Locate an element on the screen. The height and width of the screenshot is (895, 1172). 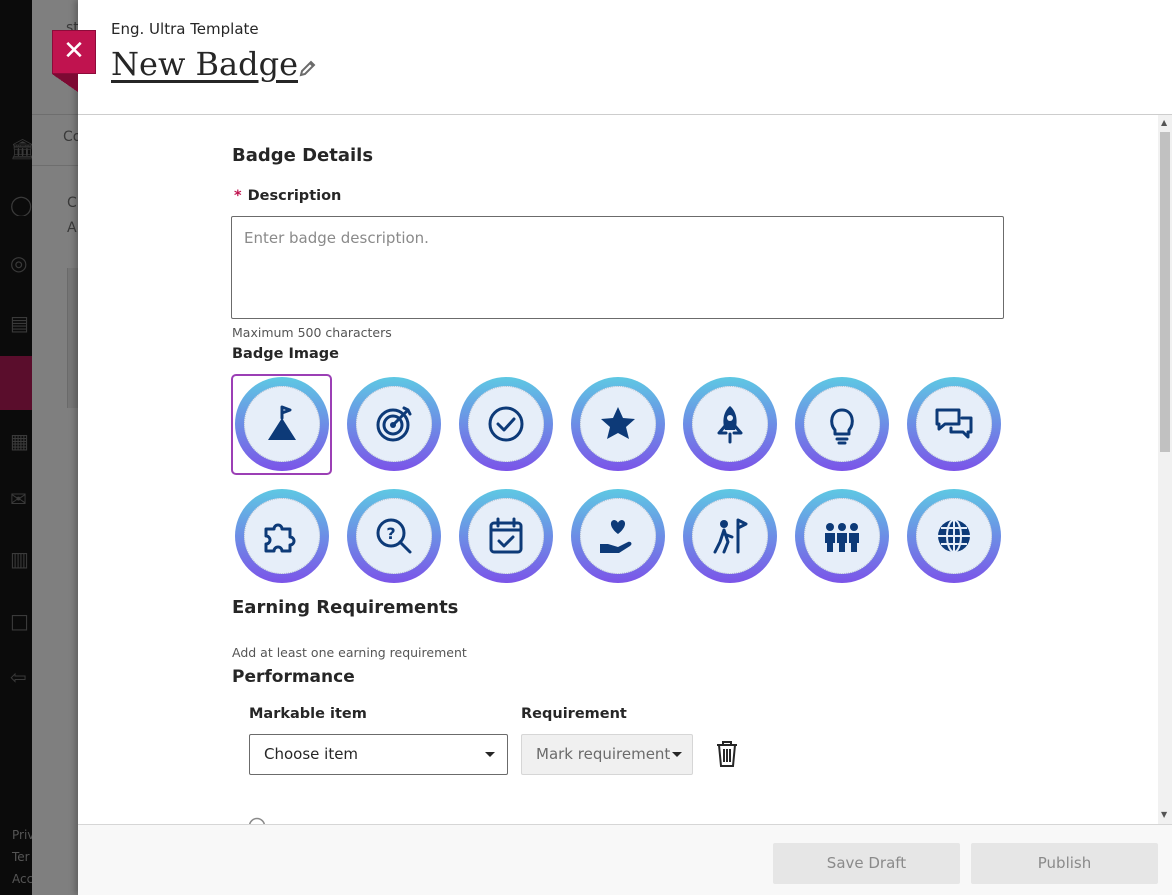
badge-image-puzzle is located at coordinates (282, 536).